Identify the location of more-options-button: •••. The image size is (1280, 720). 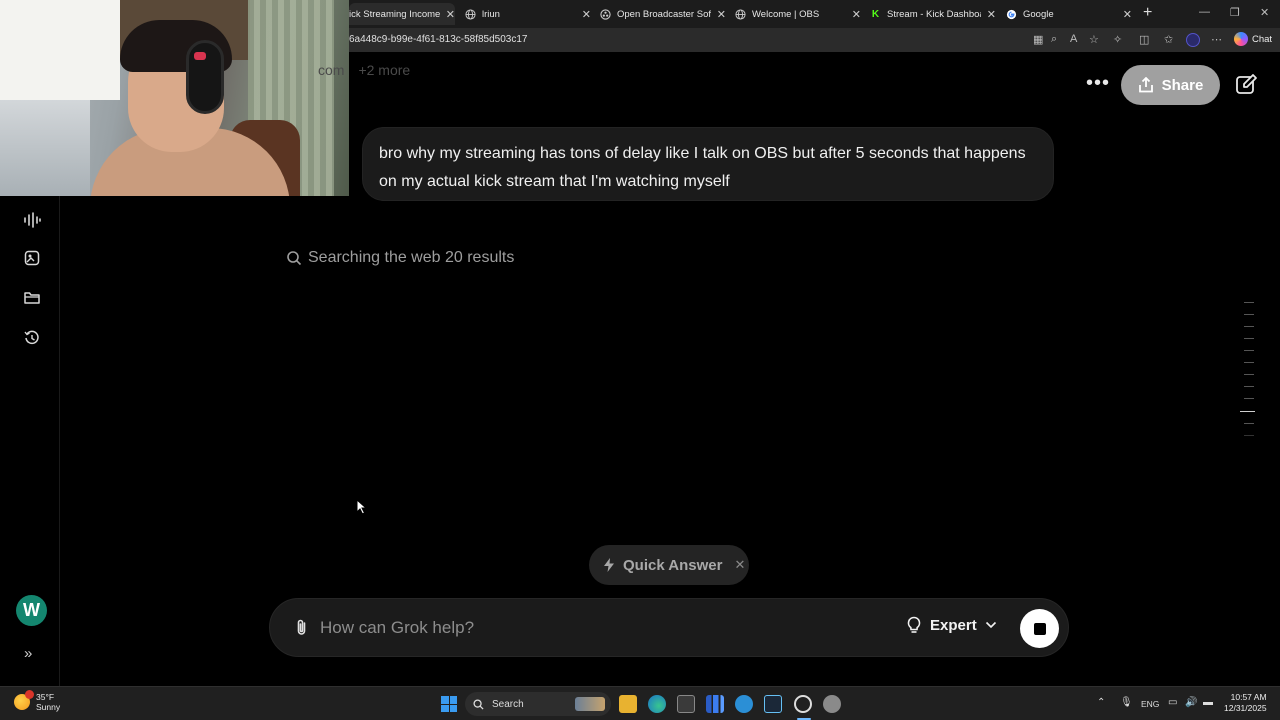
(1098, 83).